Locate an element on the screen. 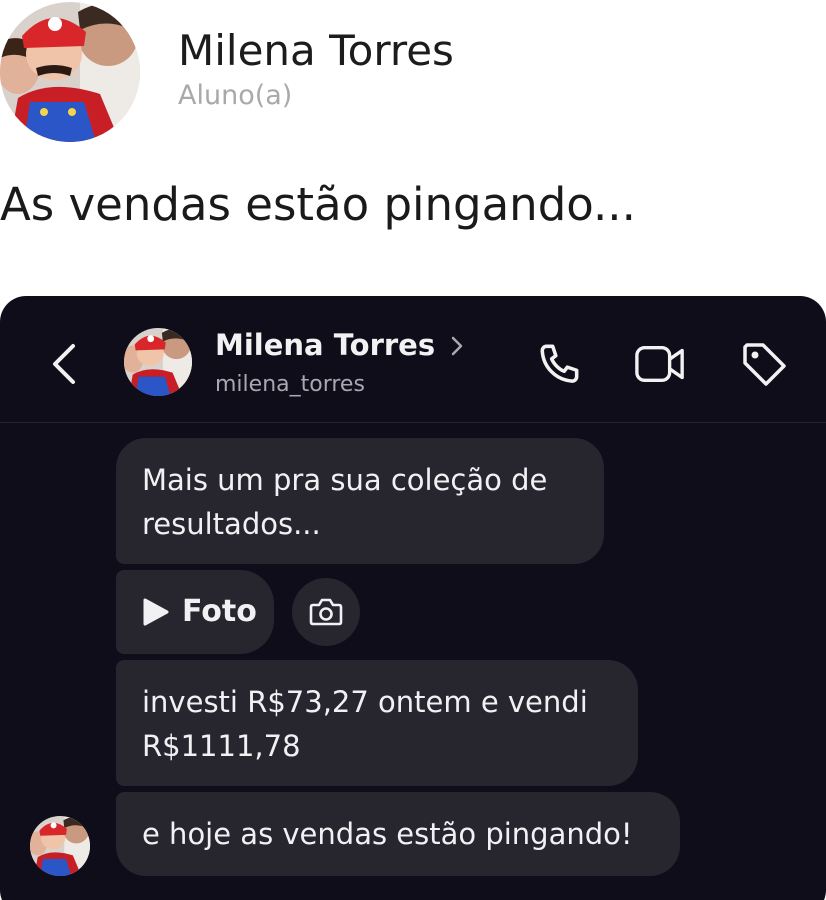 Image resolution: width=826 pixels, height=900 pixels. profile-role: Aluno(a) is located at coordinates (235, 95).